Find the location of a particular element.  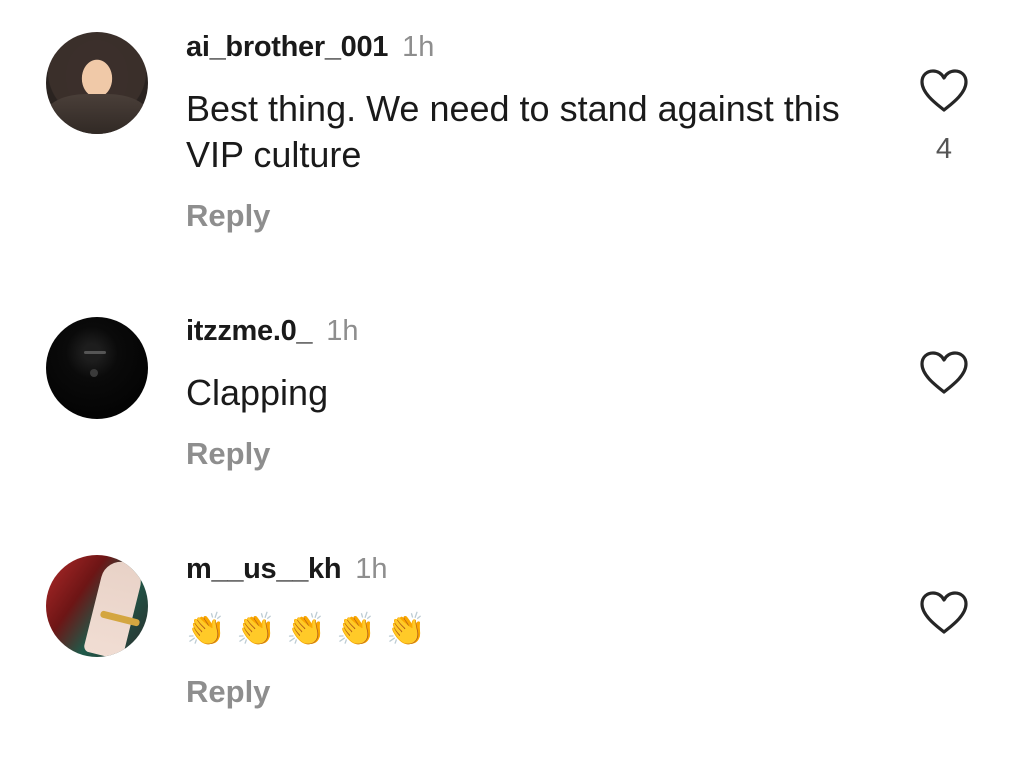

username: ai_brother_001 is located at coordinates (287, 47).